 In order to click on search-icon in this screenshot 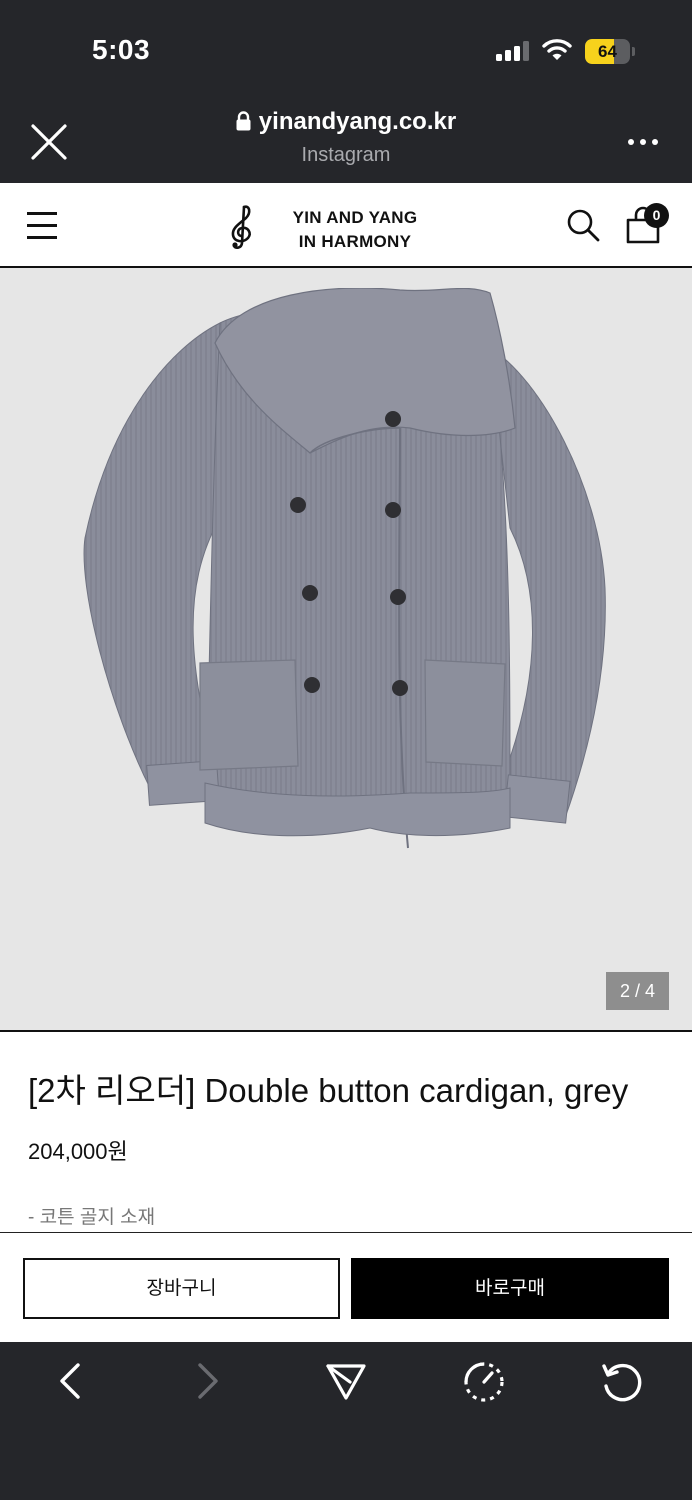, I will do `click(583, 225)`.